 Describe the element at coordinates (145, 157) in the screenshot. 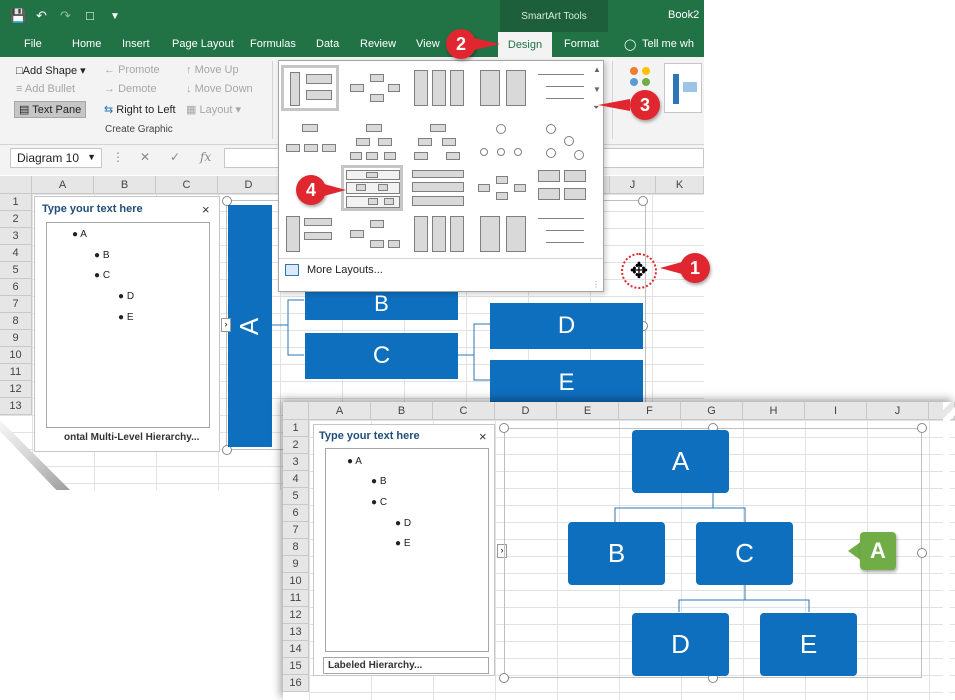

I see `cancel-icon: ✕` at that location.